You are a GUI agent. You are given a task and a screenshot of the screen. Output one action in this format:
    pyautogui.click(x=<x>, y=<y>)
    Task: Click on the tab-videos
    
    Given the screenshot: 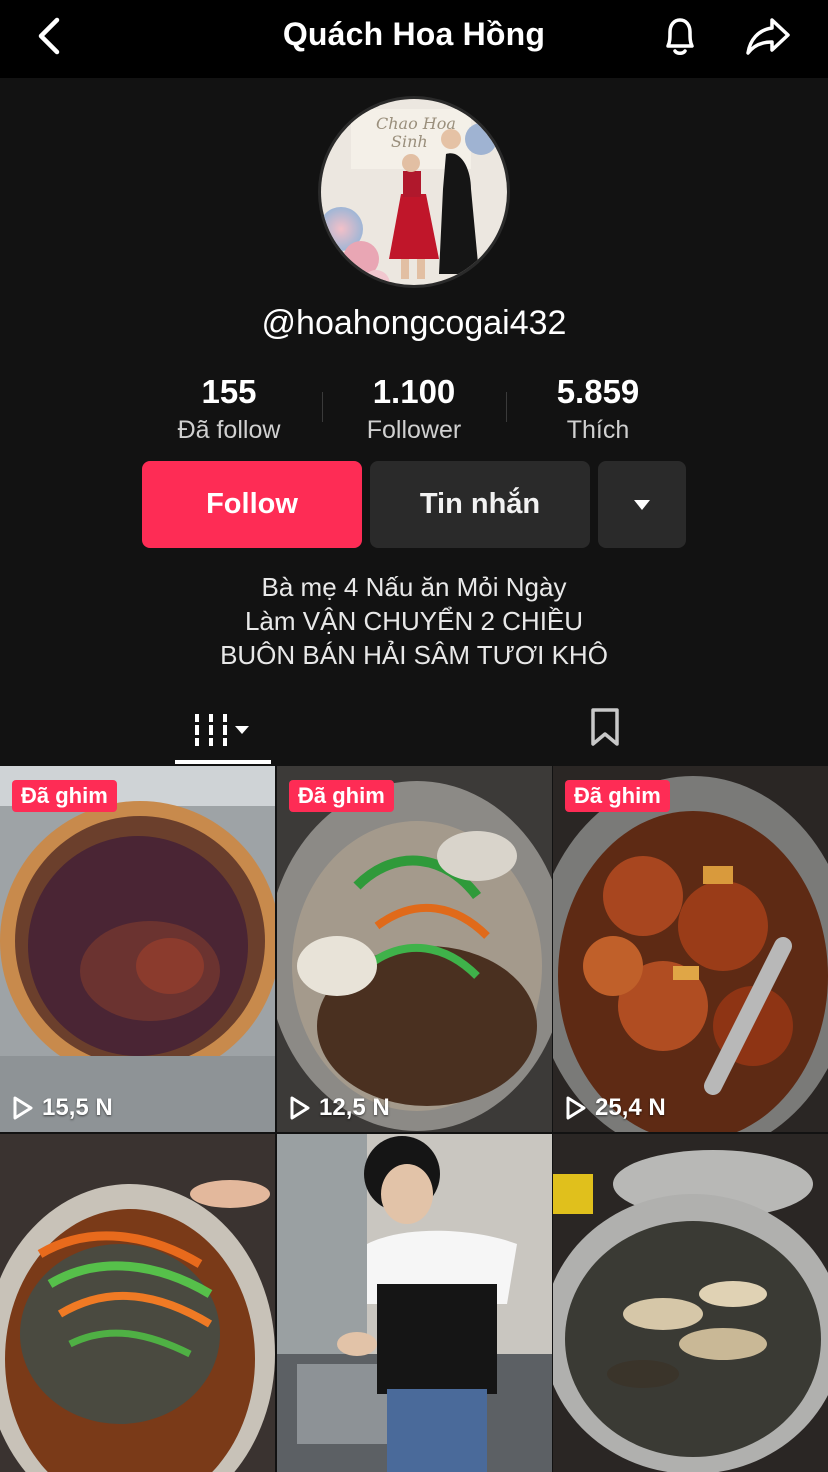 What is the action you would take?
    pyautogui.click(x=223, y=730)
    